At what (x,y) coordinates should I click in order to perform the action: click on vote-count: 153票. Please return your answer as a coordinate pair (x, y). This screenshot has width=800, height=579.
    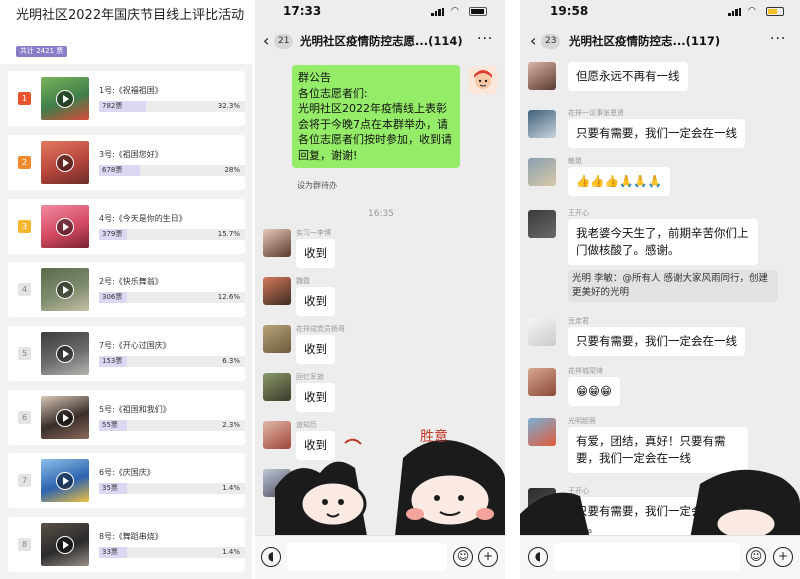
    Looking at the image, I should click on (112, 361).